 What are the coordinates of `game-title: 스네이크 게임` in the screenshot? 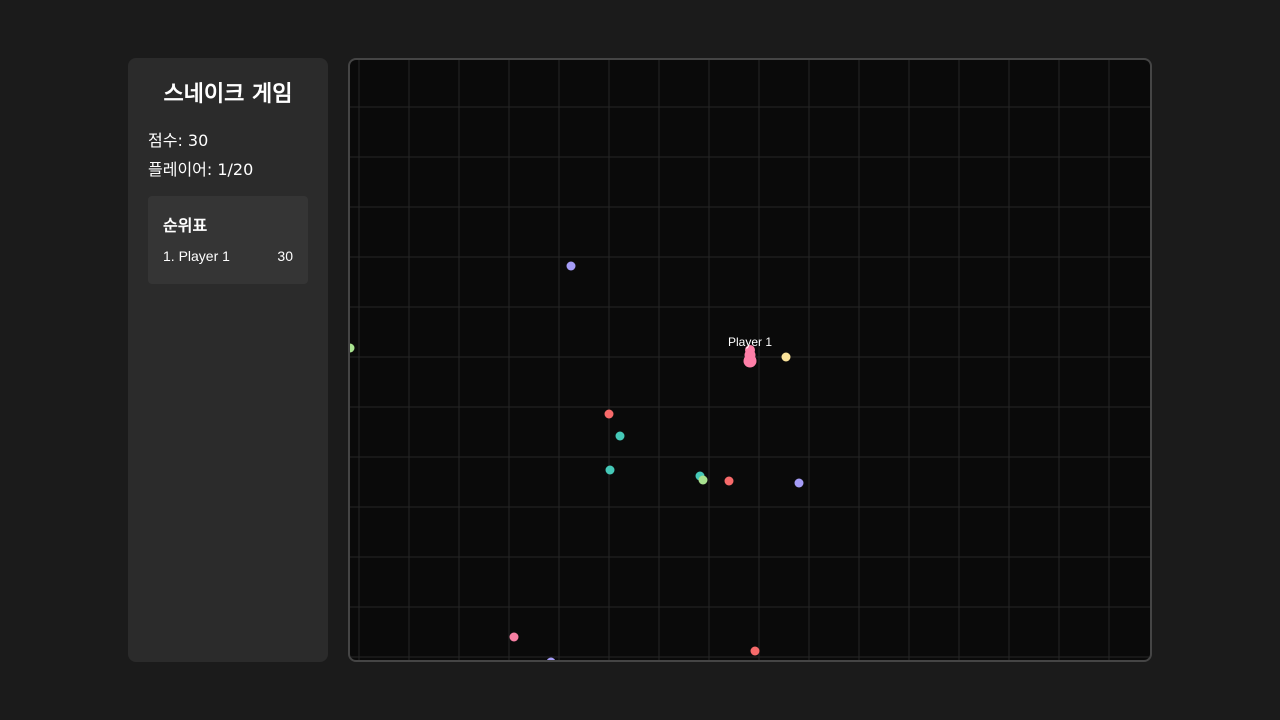 It's located at (228, 94).